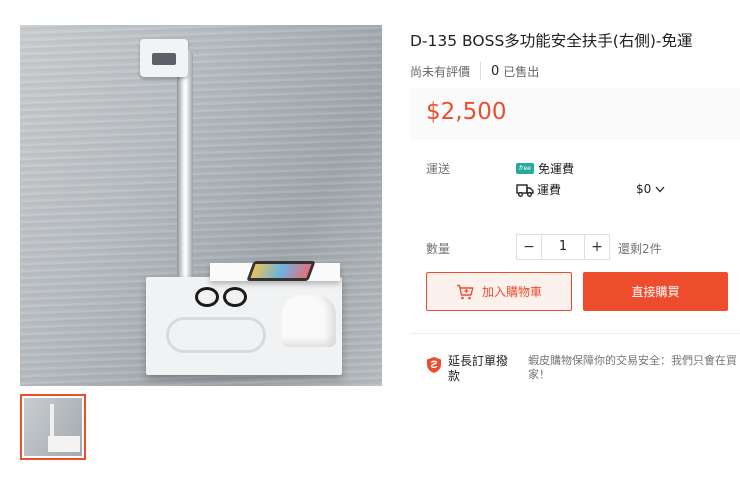 Image resolution: width=740 pixels, height=477 pixels. Describe the element at coordinates (529, 247) in the screenshot. I see `quantity-minus-button: −` at that location.